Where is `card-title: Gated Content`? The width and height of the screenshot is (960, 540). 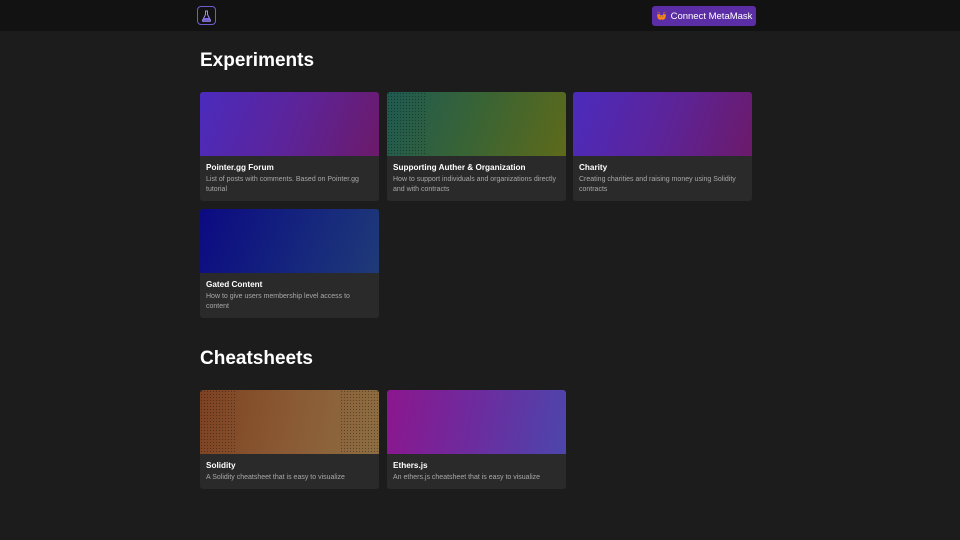 card-title: Gated Content is located at coordinates (234, 284).